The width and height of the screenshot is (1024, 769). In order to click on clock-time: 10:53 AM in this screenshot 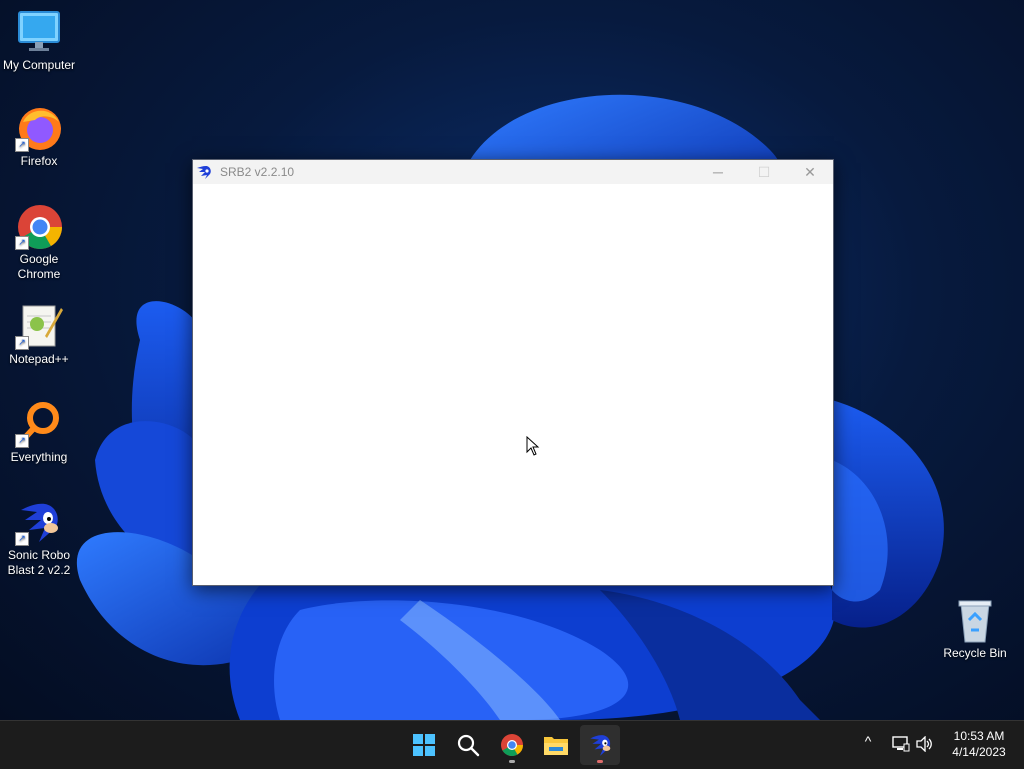, I will do `click(979, 736)`.